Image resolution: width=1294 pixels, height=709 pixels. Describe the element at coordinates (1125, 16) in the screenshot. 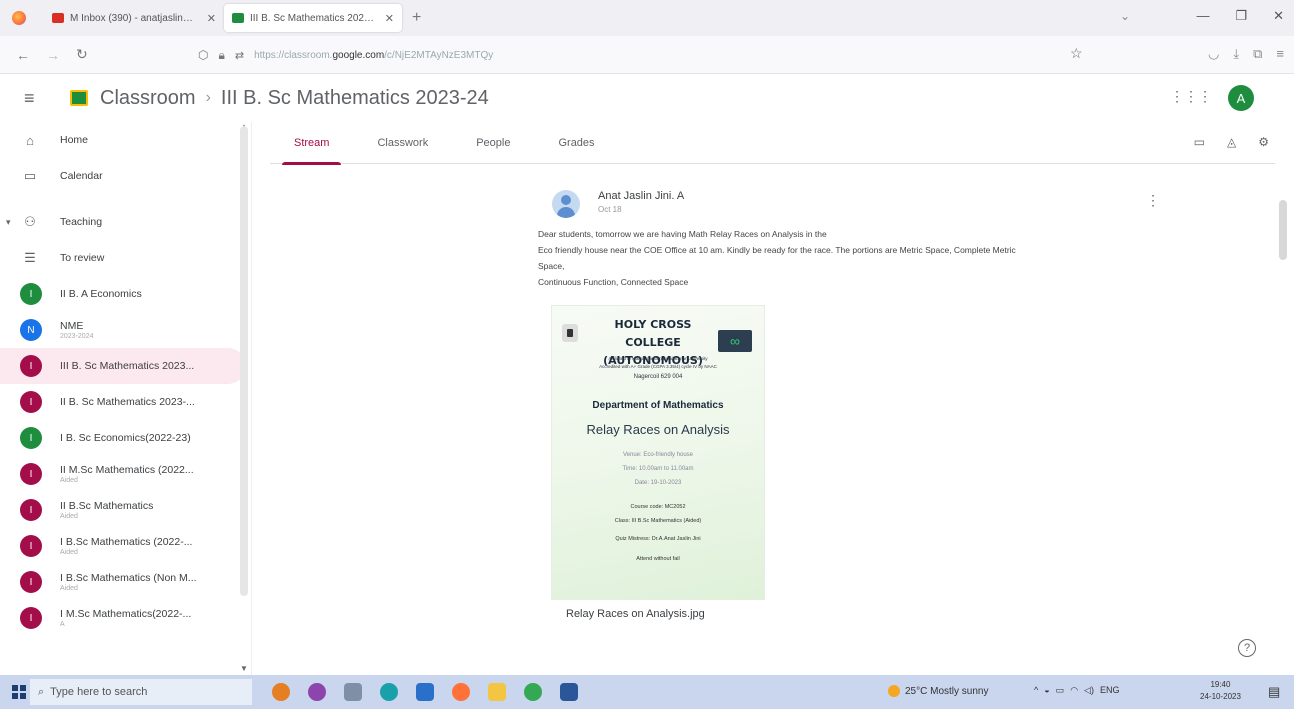

I see `list-tabs-icon: ⌄` at that location.